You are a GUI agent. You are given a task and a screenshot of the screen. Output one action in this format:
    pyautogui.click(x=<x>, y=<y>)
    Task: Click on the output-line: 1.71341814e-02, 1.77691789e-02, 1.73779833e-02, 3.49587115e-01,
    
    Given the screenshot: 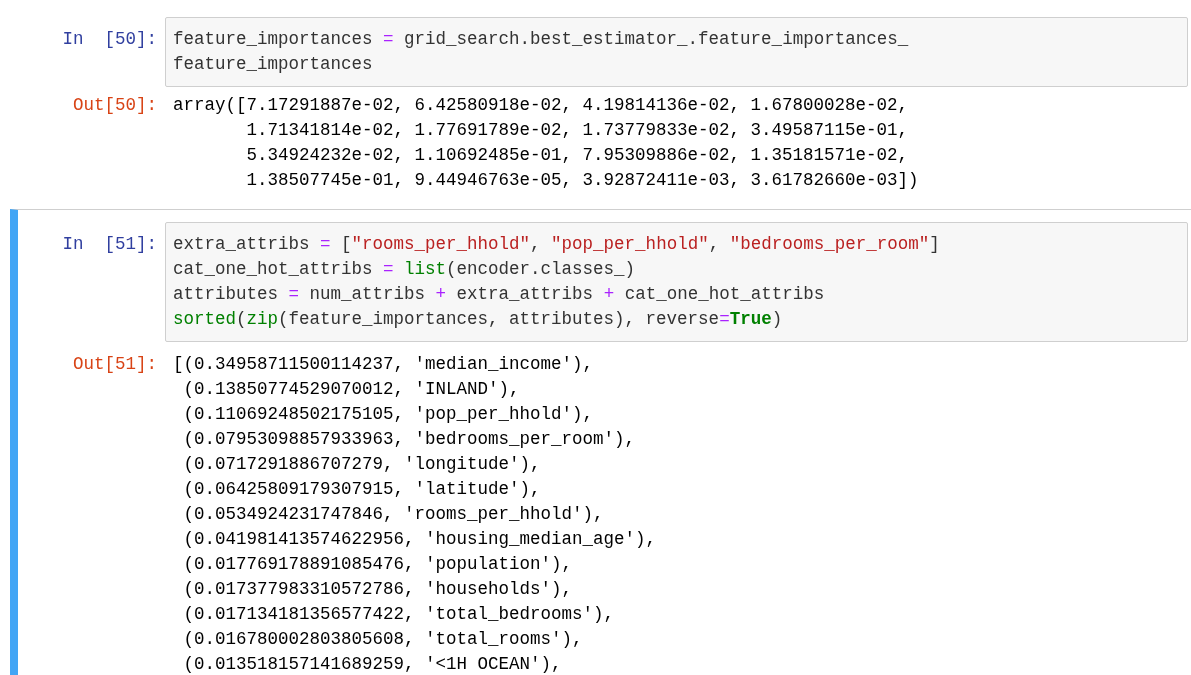 What is the action you would take?
    pyautogui.click(x=577, y=130)
    